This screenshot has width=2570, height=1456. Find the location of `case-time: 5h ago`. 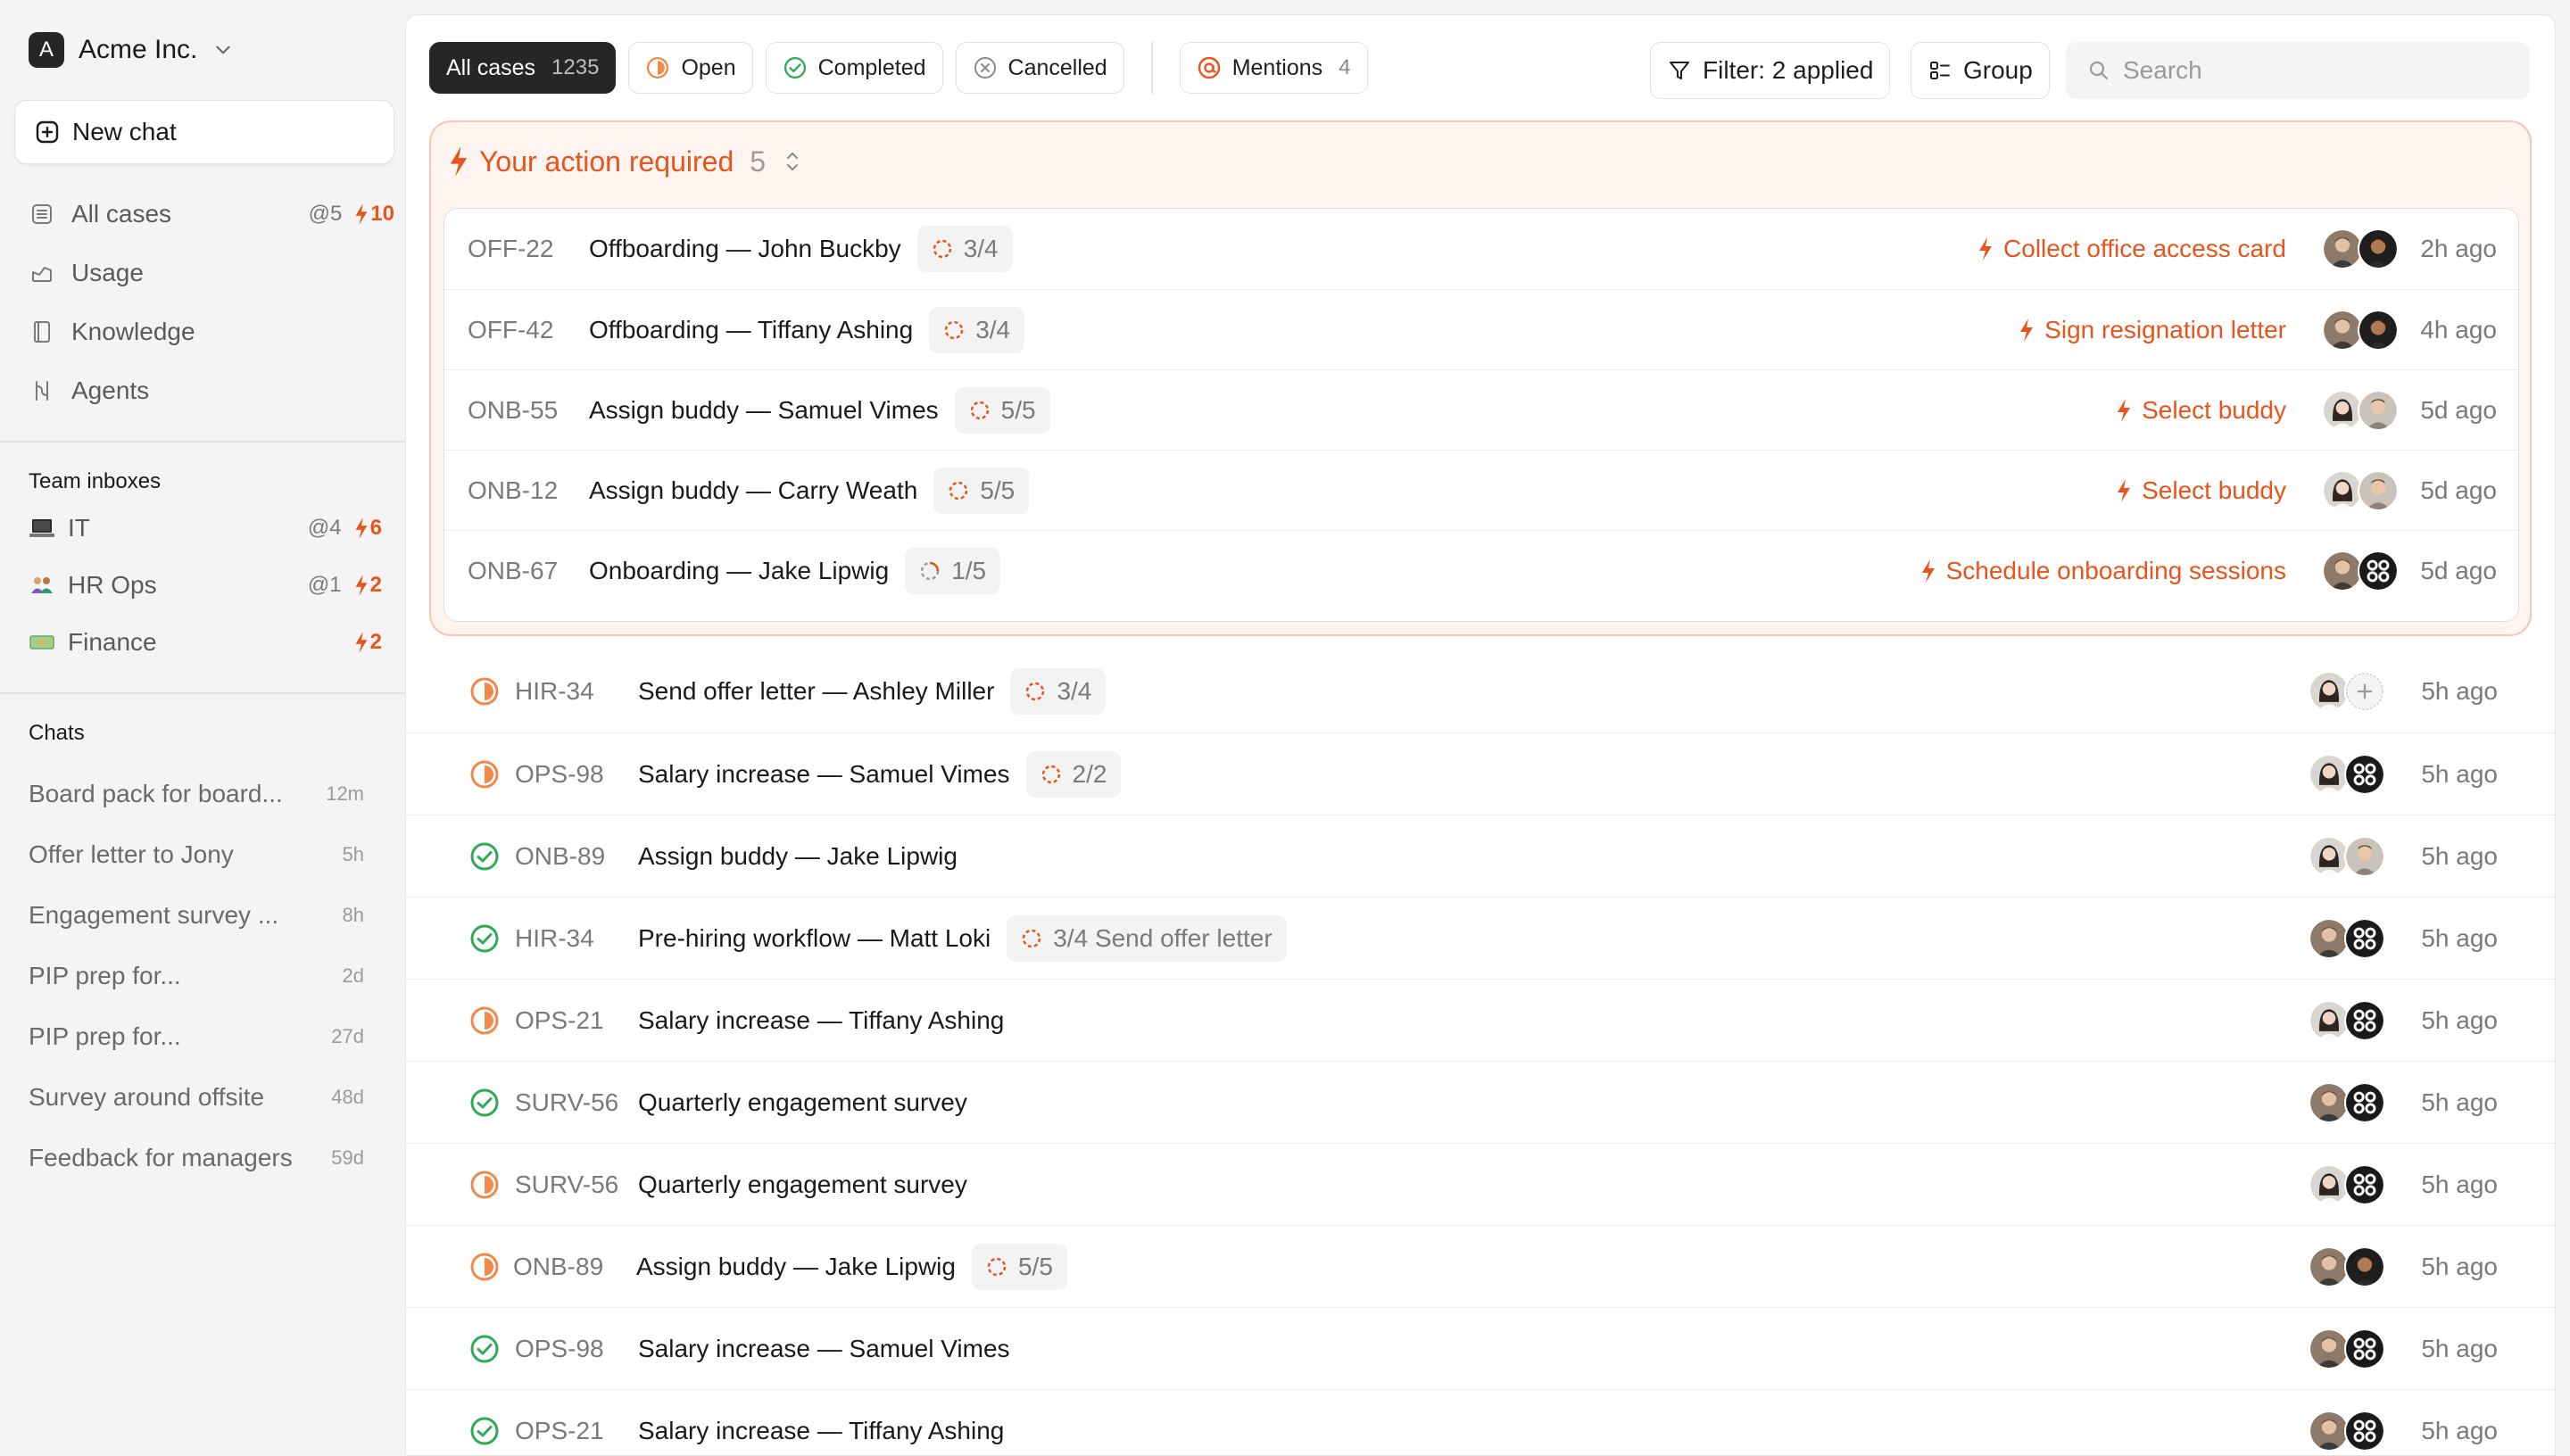

case-time: 5h ago is located at coordinates (2460, 1348).